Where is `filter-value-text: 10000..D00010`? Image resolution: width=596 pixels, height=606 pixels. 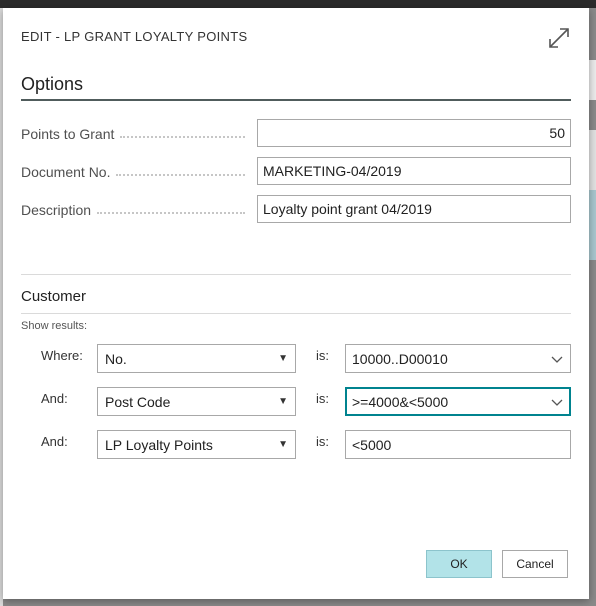
filter-value-text: 10000..D00010 is located at coordinates (400, 358).